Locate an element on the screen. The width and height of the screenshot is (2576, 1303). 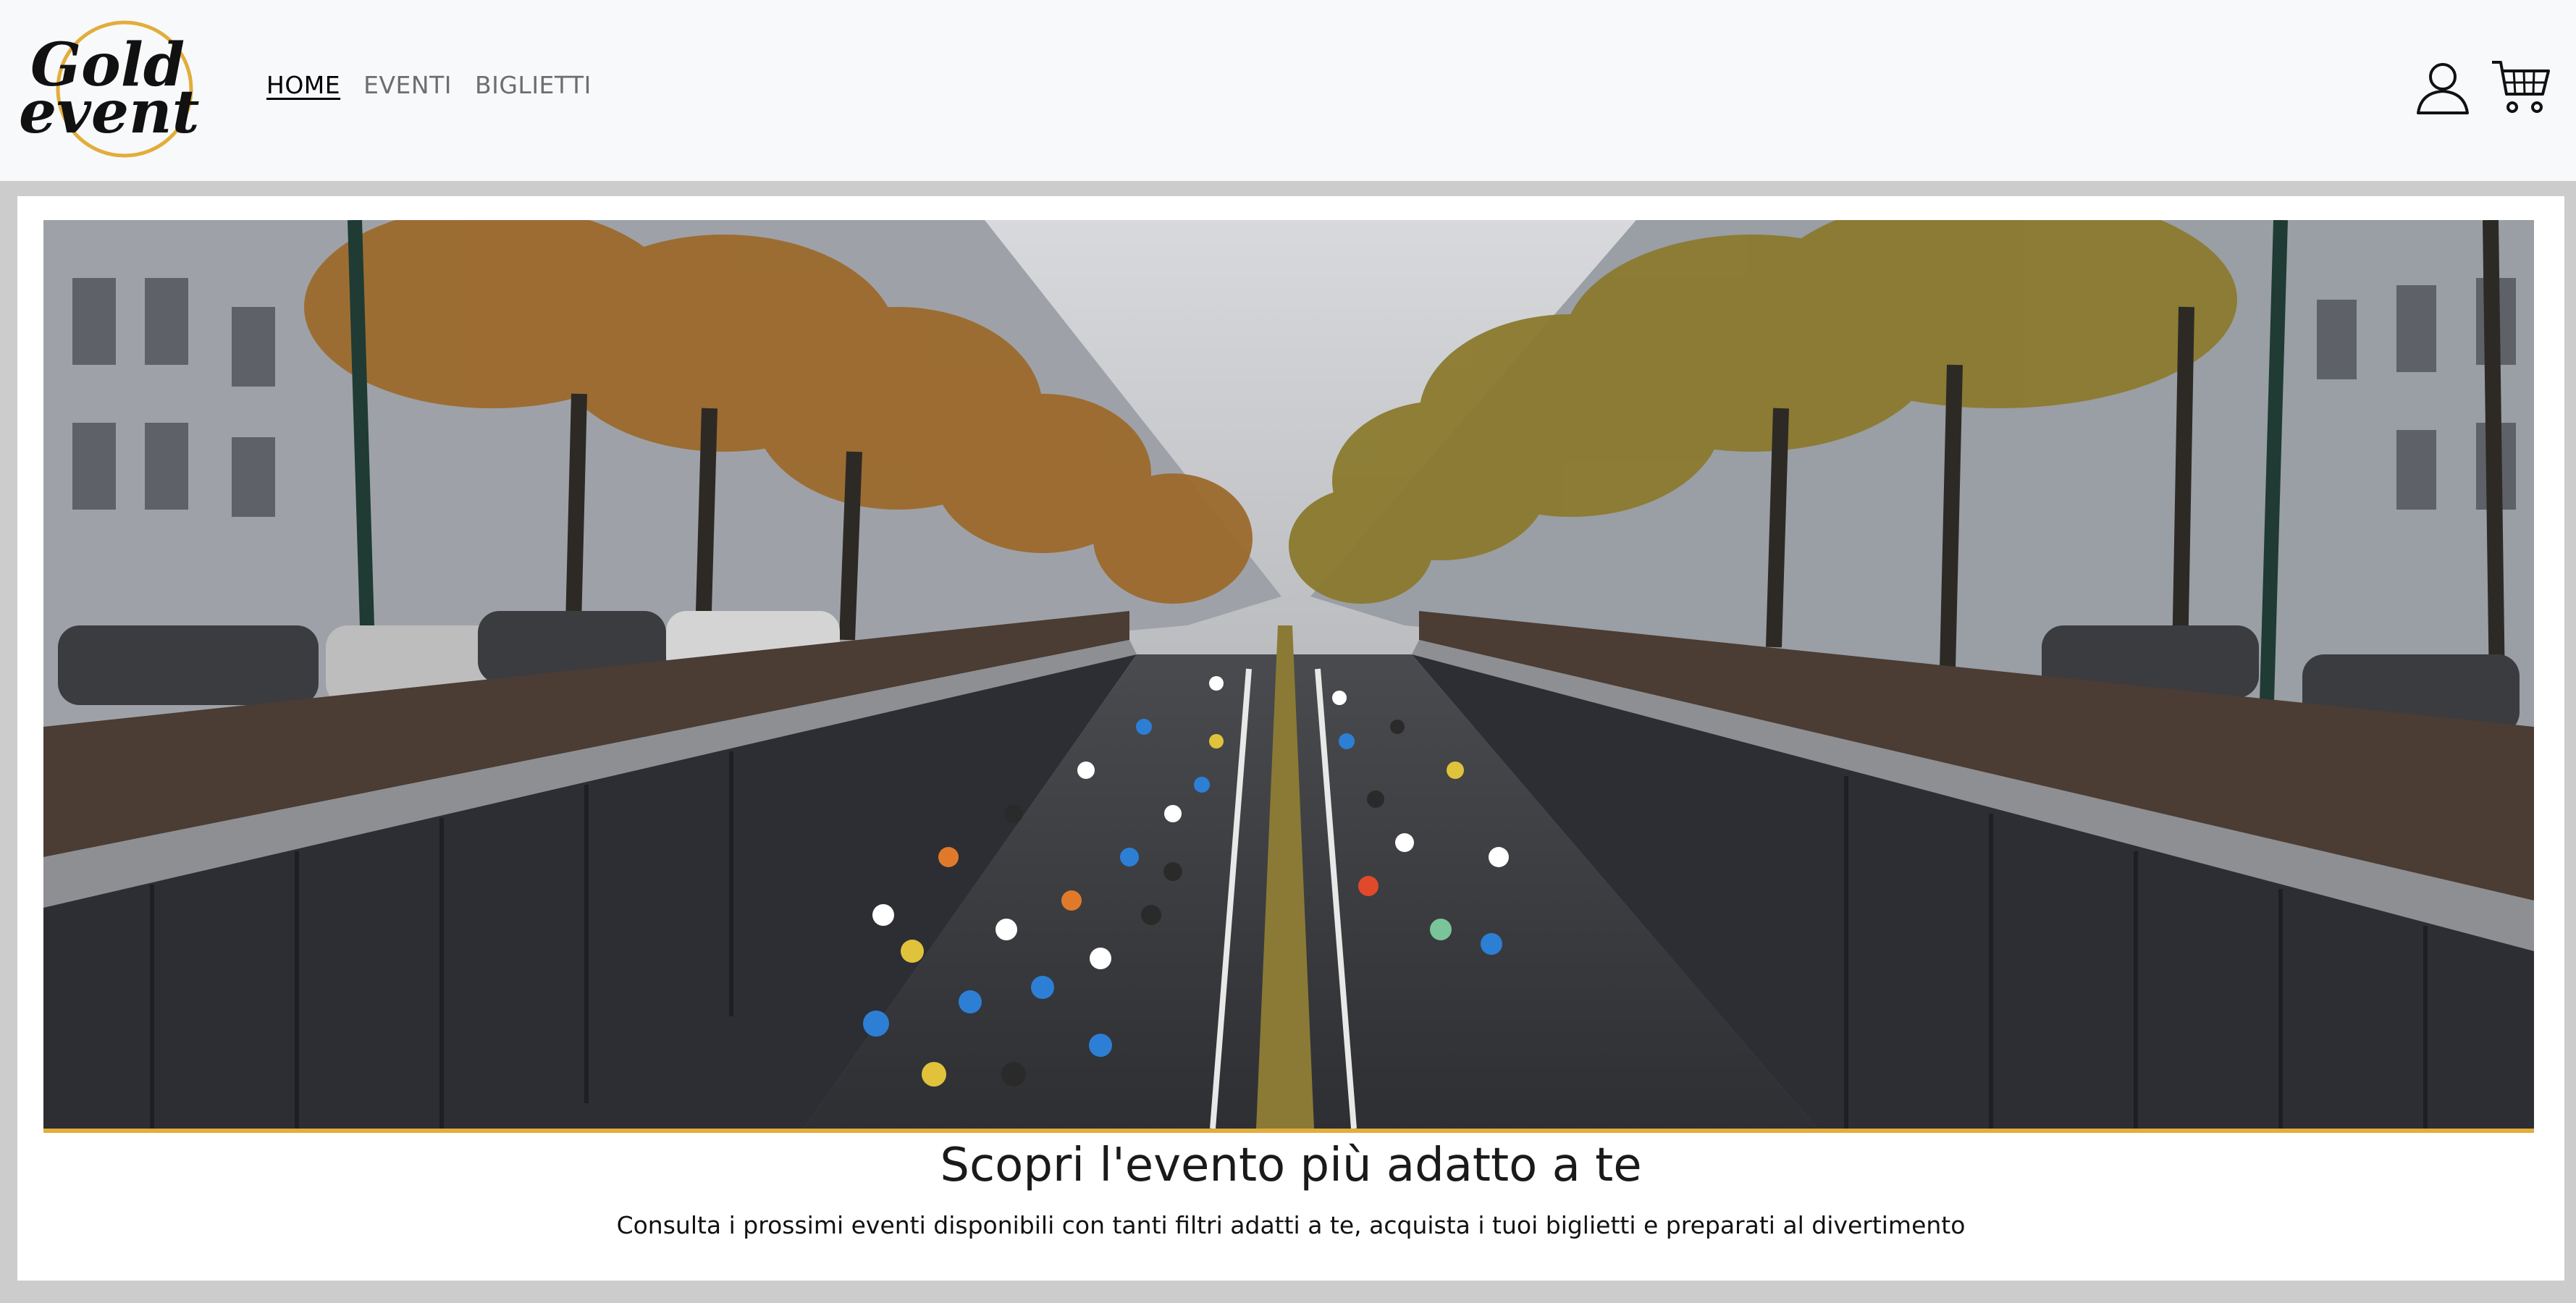
user-icon is located at coordinates (2443, 87).